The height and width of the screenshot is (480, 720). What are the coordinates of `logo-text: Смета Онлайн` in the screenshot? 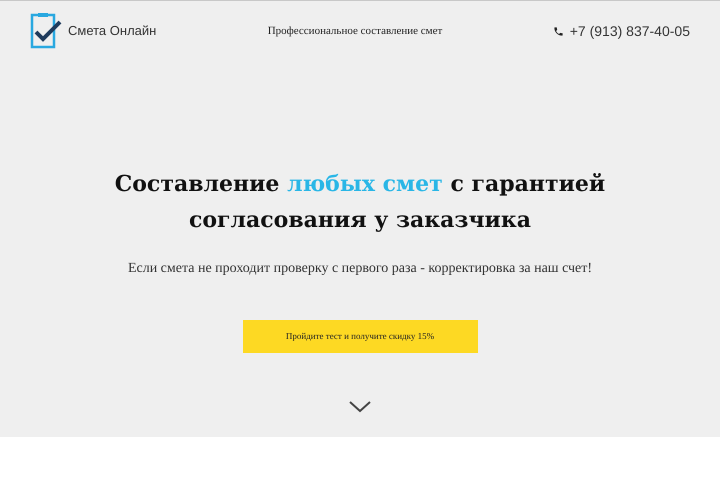 It's located at (112, 31).